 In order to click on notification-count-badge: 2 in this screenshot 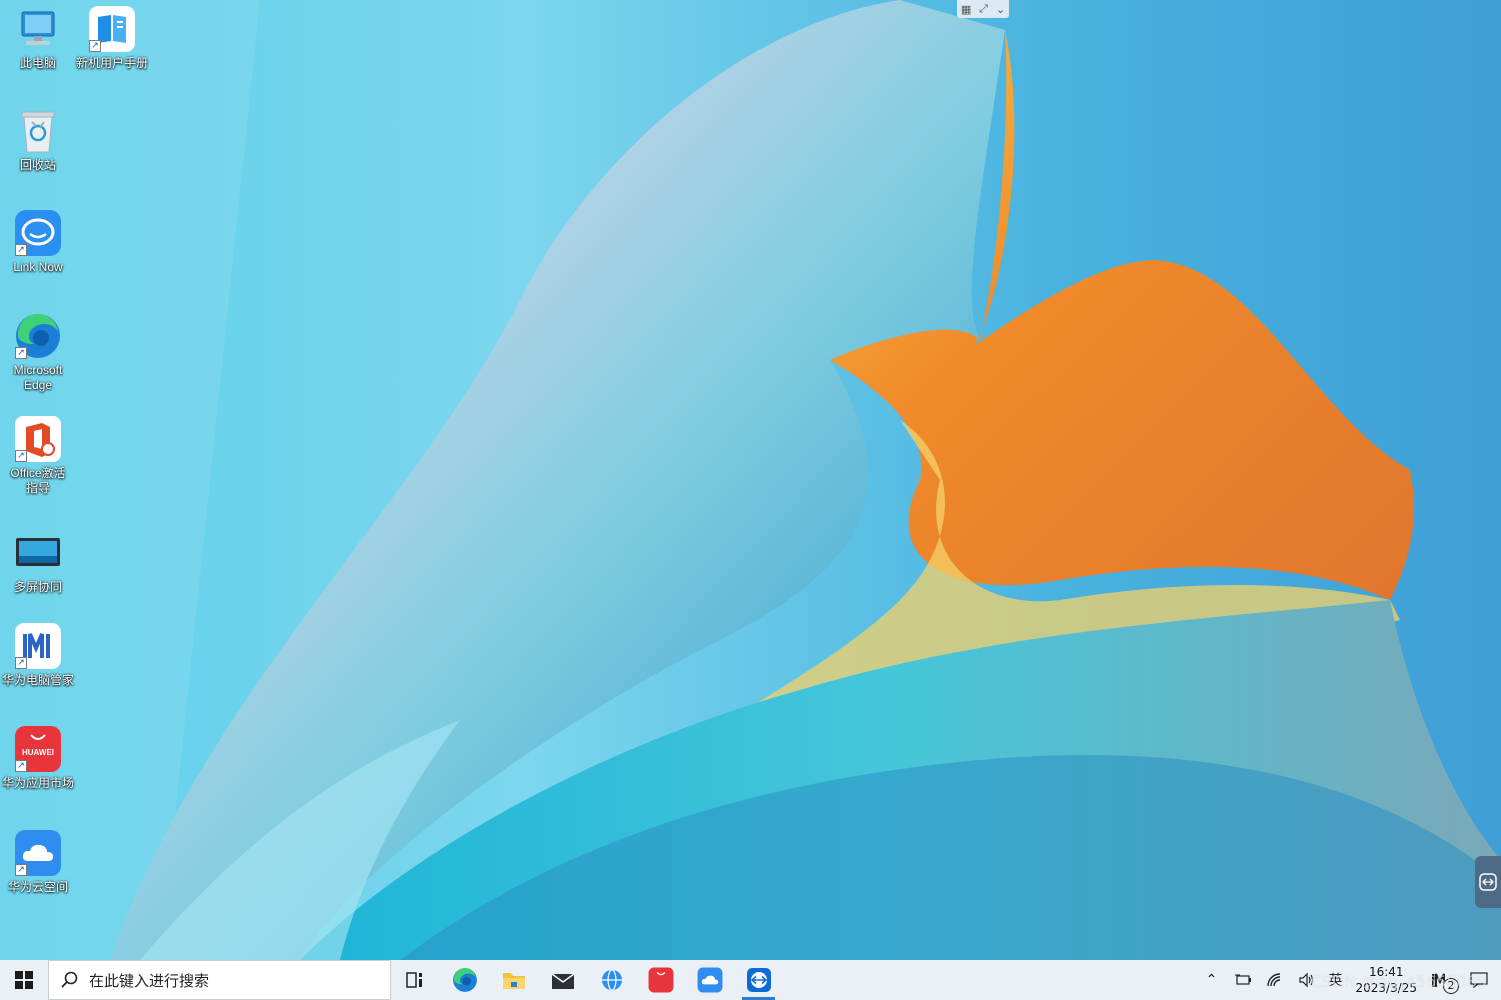, I will do `click(1451, 986)`.